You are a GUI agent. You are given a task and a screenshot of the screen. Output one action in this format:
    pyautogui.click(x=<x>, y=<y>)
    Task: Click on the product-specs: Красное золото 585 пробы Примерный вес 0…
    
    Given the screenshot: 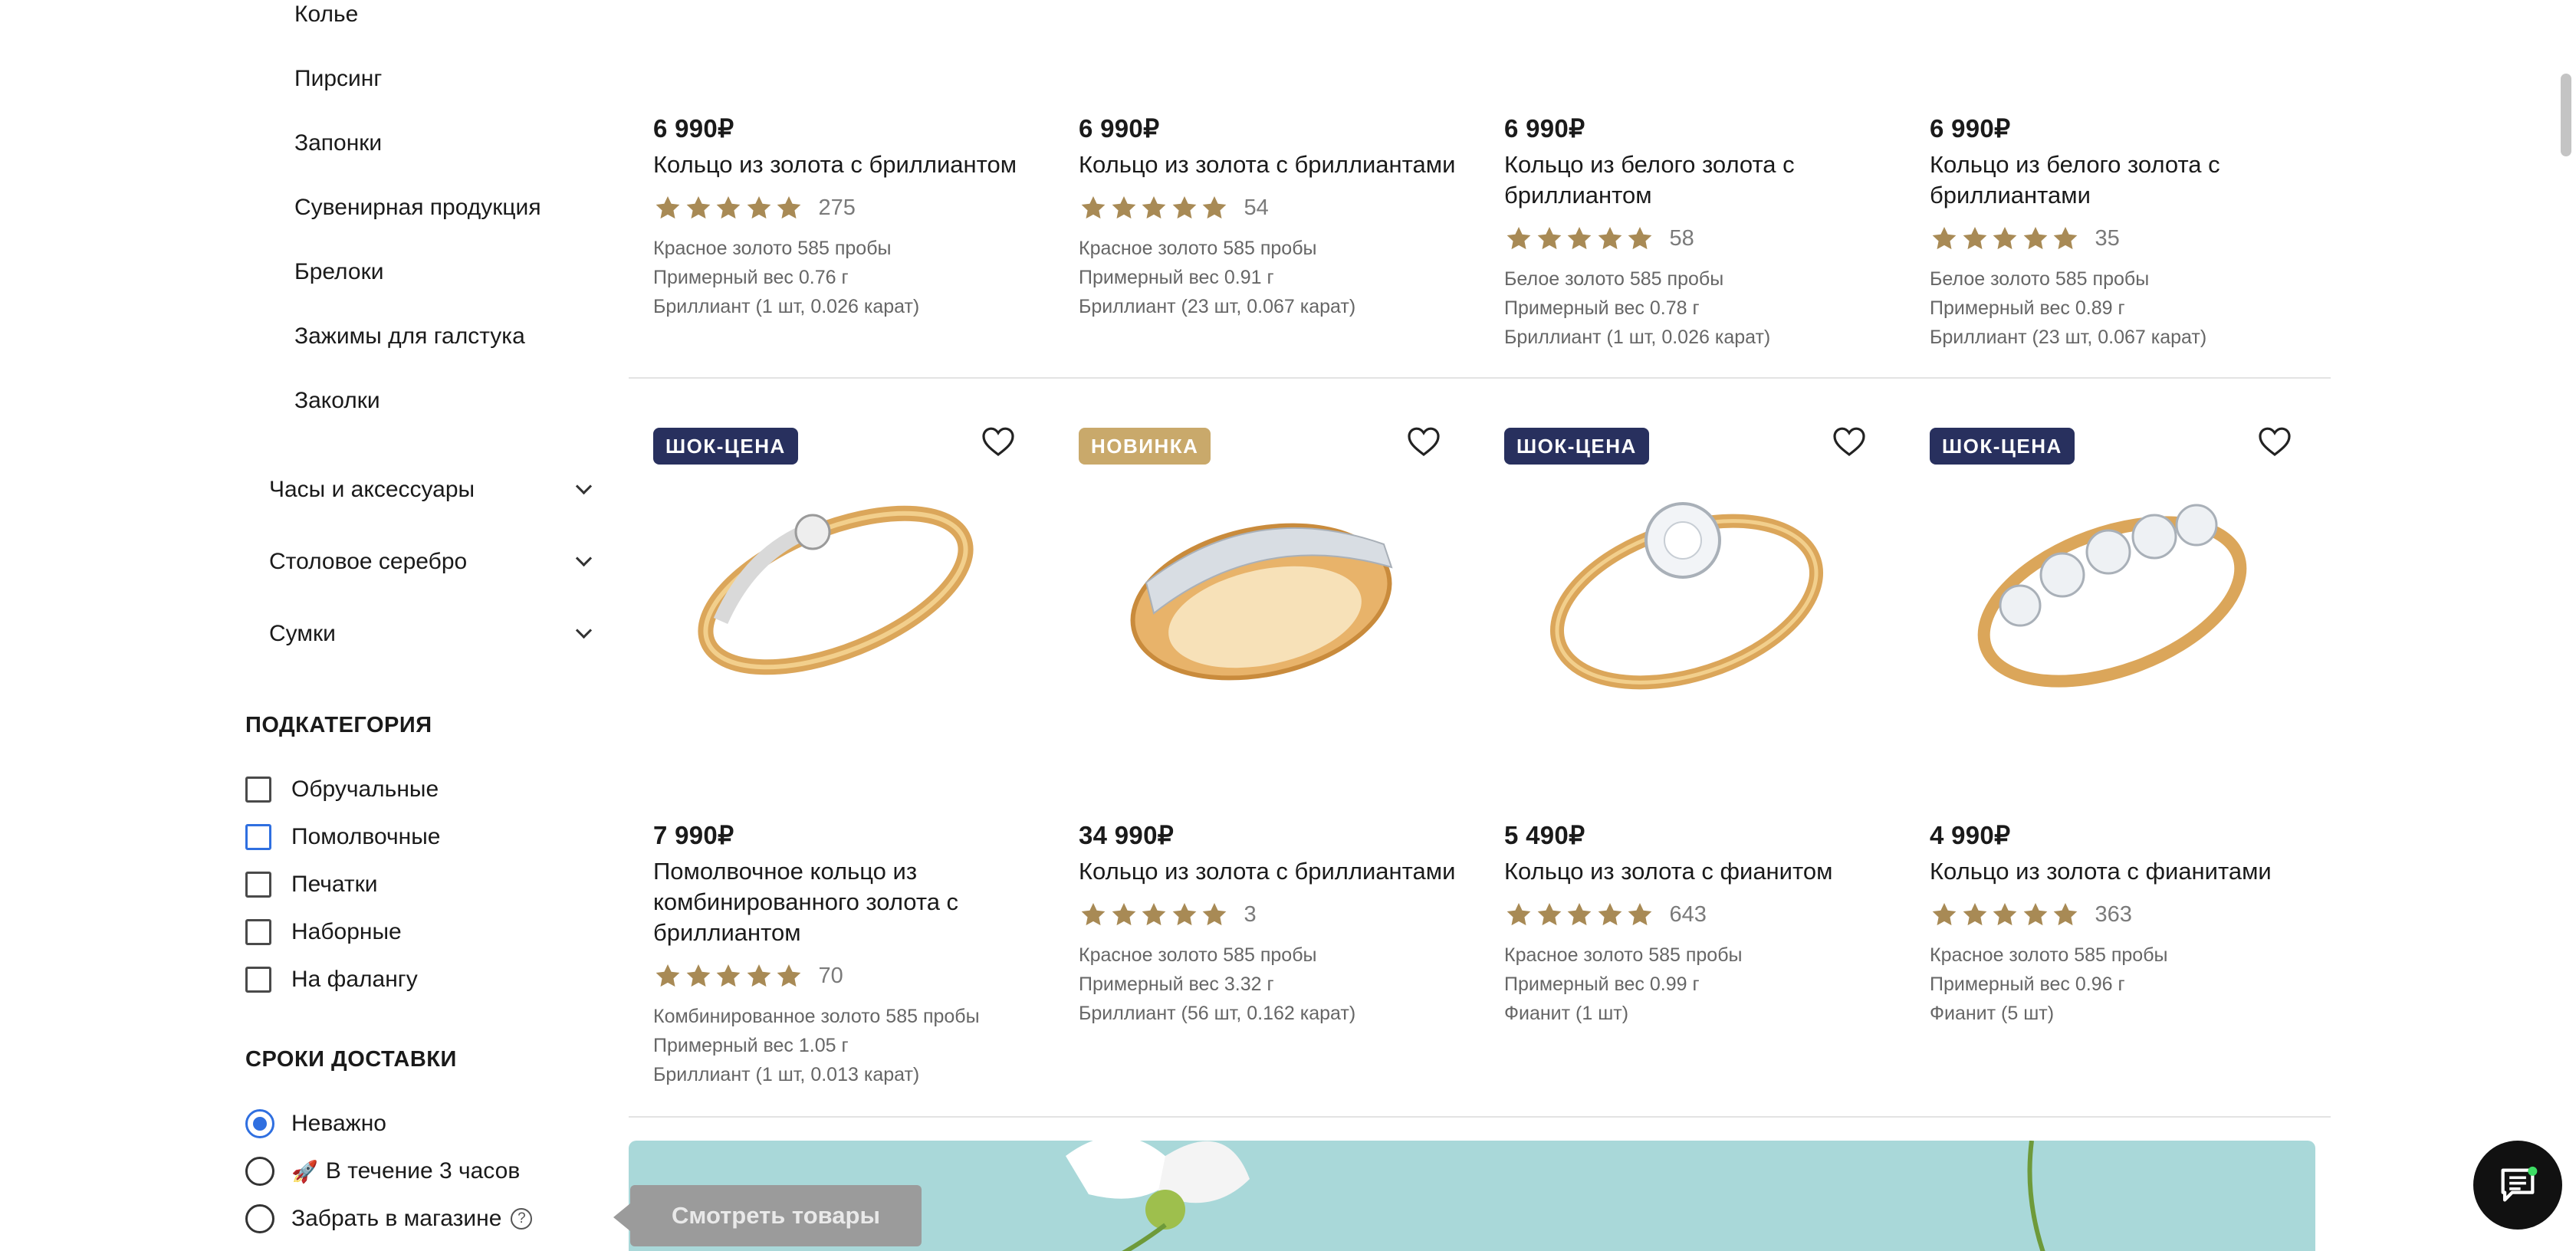 What is the action you would take?
    pyautogui.click(x=2129, y=985)
    